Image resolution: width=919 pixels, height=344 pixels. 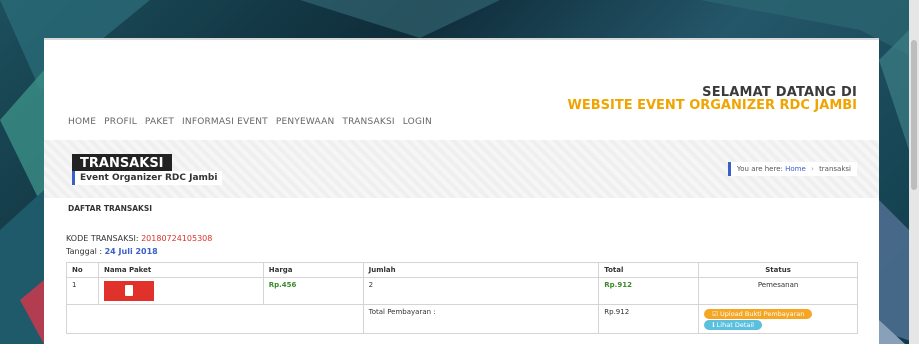 I want to click on nav-item-home: HOME, so click(x=82, y=122).